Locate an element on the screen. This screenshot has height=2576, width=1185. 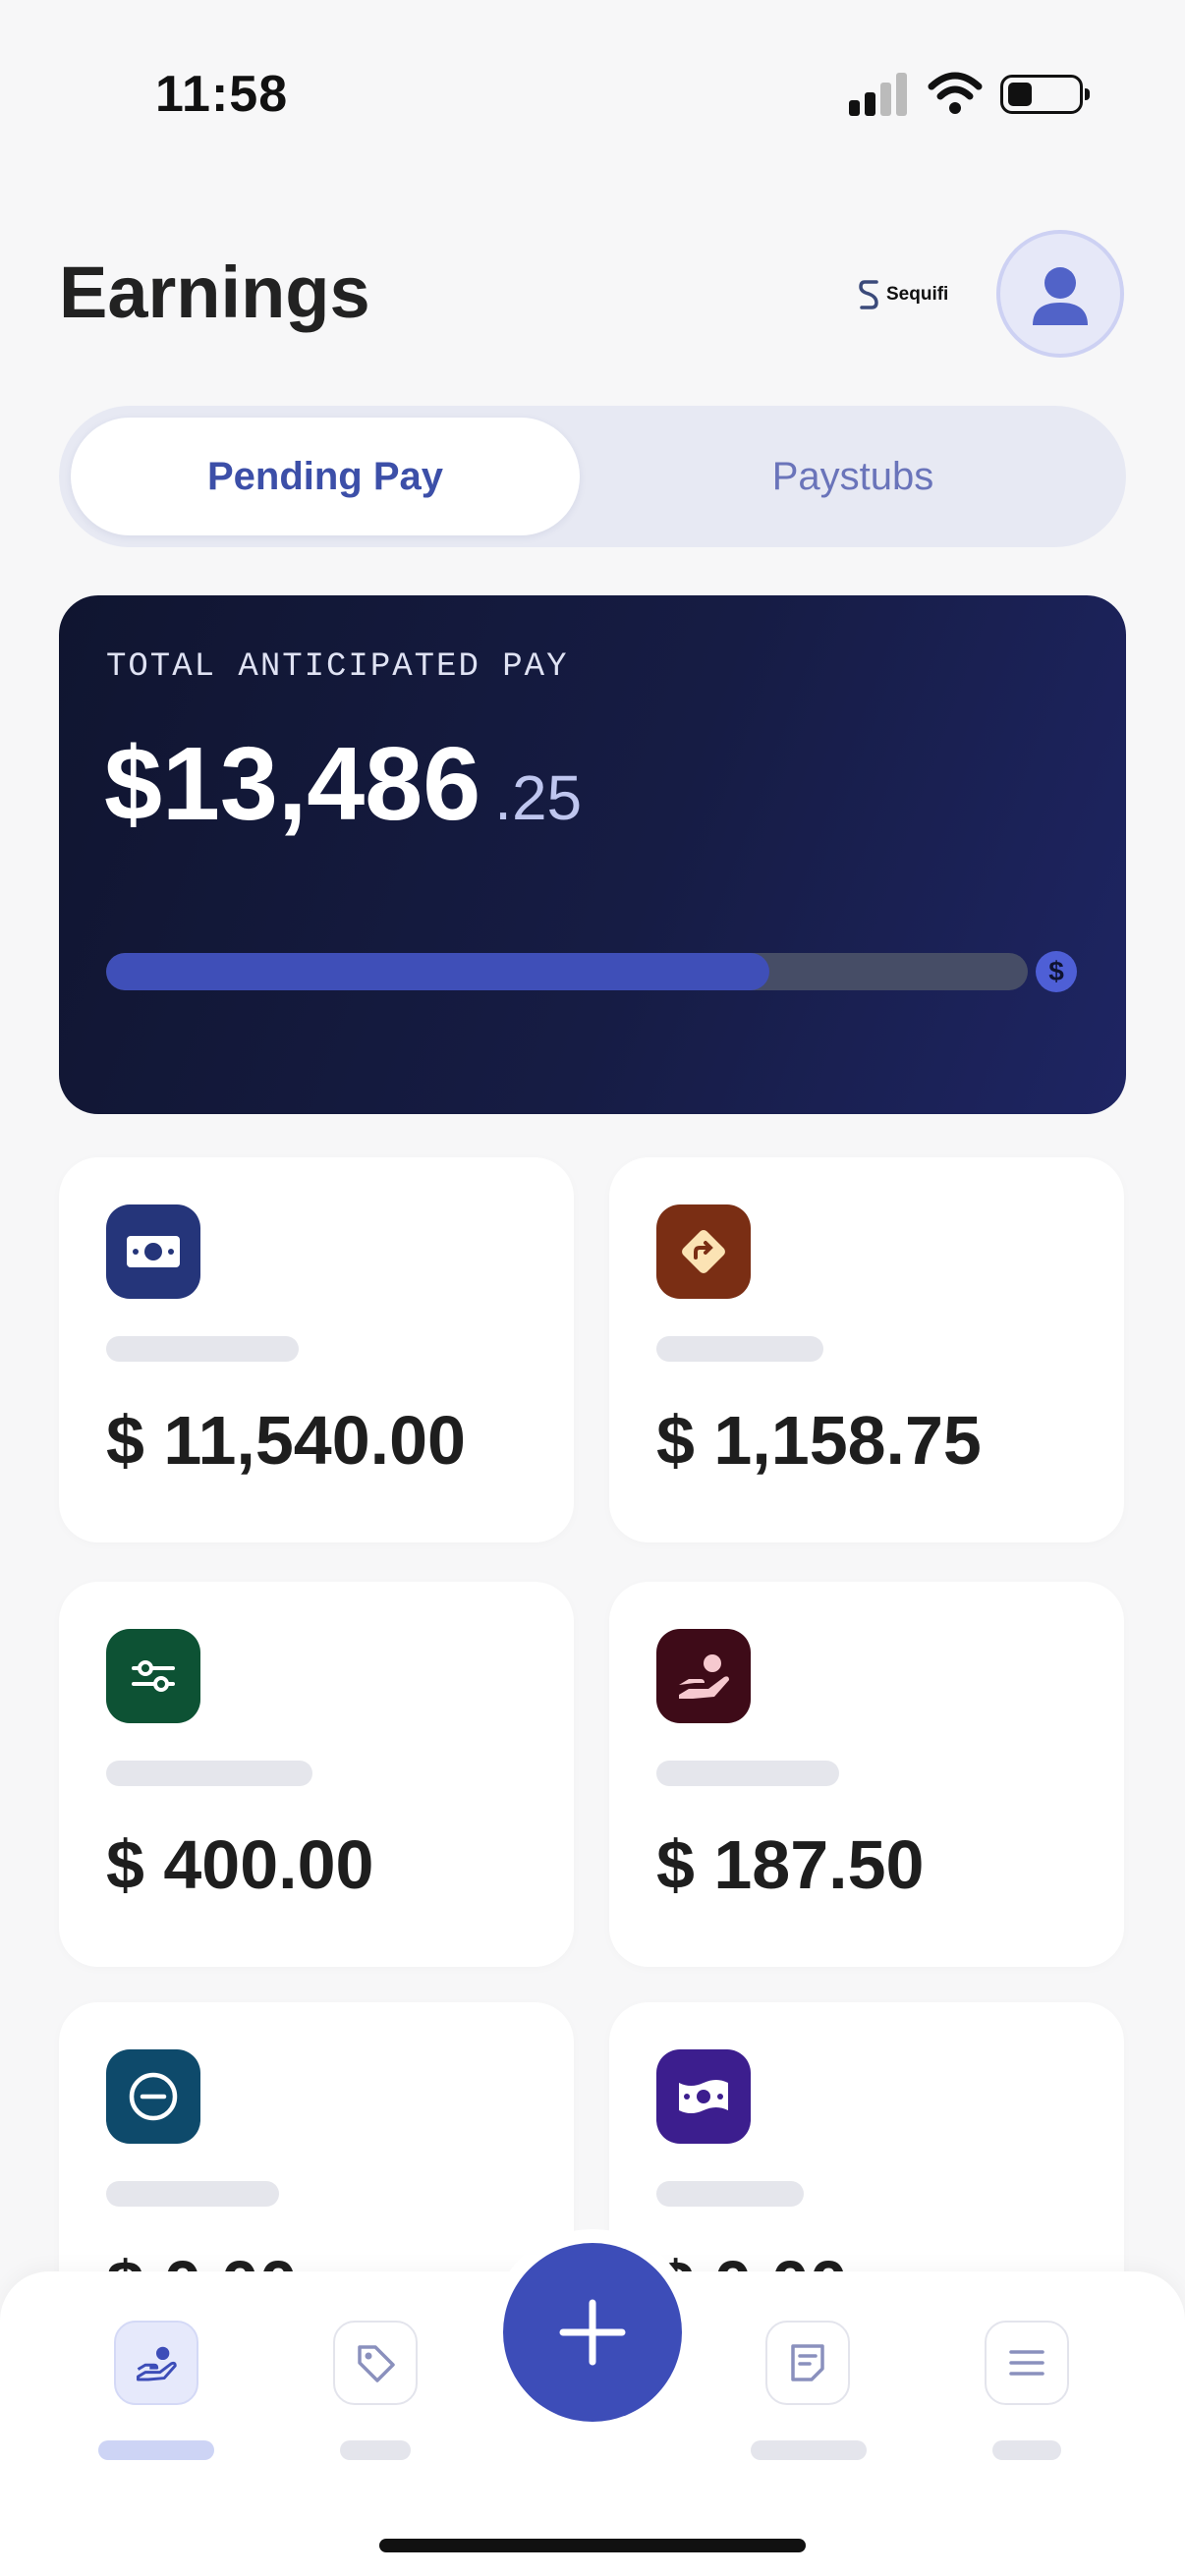
wifi-icon is located at coordinates (956, 93).